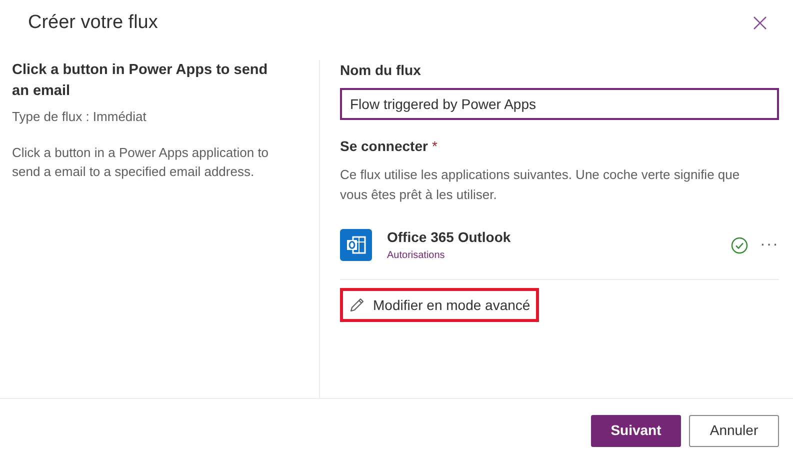 This screenshot has height=462, width=793. Describe the element at coordinates (435, 146) in the screenshot. I see `required-mark: *` at that location.